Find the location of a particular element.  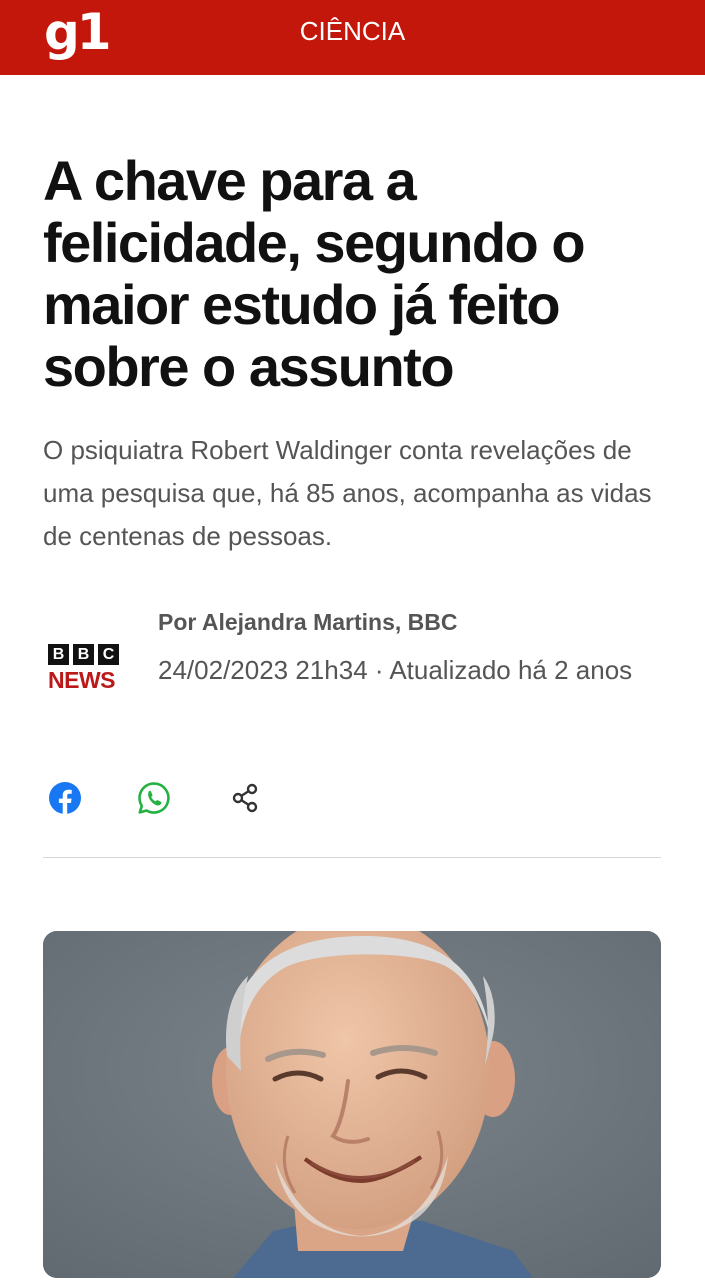

article-date: 24/02/2023 21h34 · Atualizado há 2 anos is located at coordinates (395, 670).